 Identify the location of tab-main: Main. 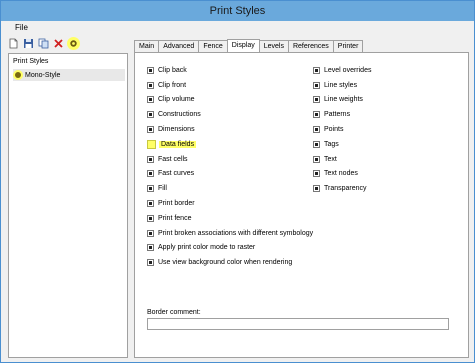
(147, 46).